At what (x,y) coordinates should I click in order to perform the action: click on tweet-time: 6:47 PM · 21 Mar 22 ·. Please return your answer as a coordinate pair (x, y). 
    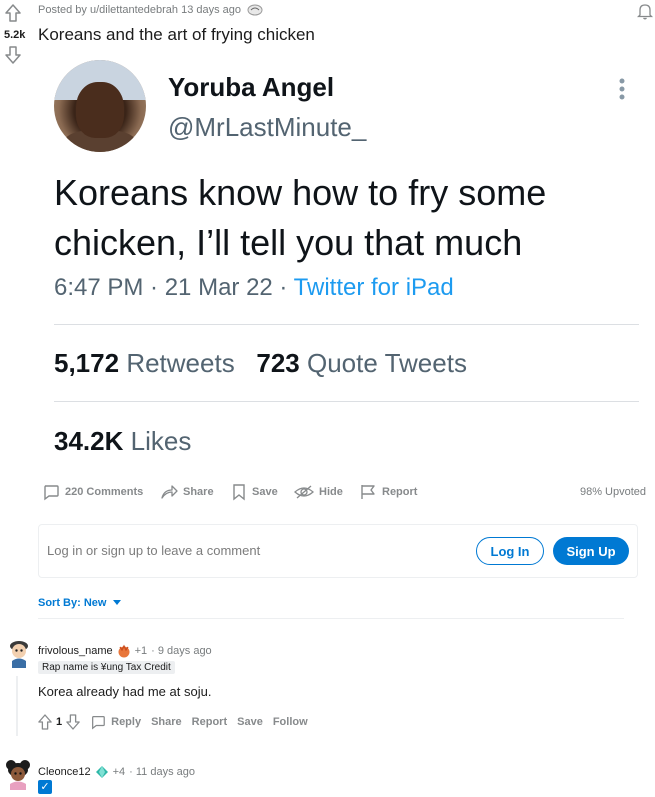
    Looking at the image, I should click on (174, 287).